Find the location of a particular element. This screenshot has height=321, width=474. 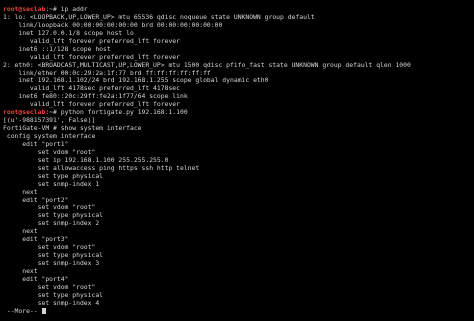

output-line: [(u'-988157391', False)] is located at coordinates (237, 121).